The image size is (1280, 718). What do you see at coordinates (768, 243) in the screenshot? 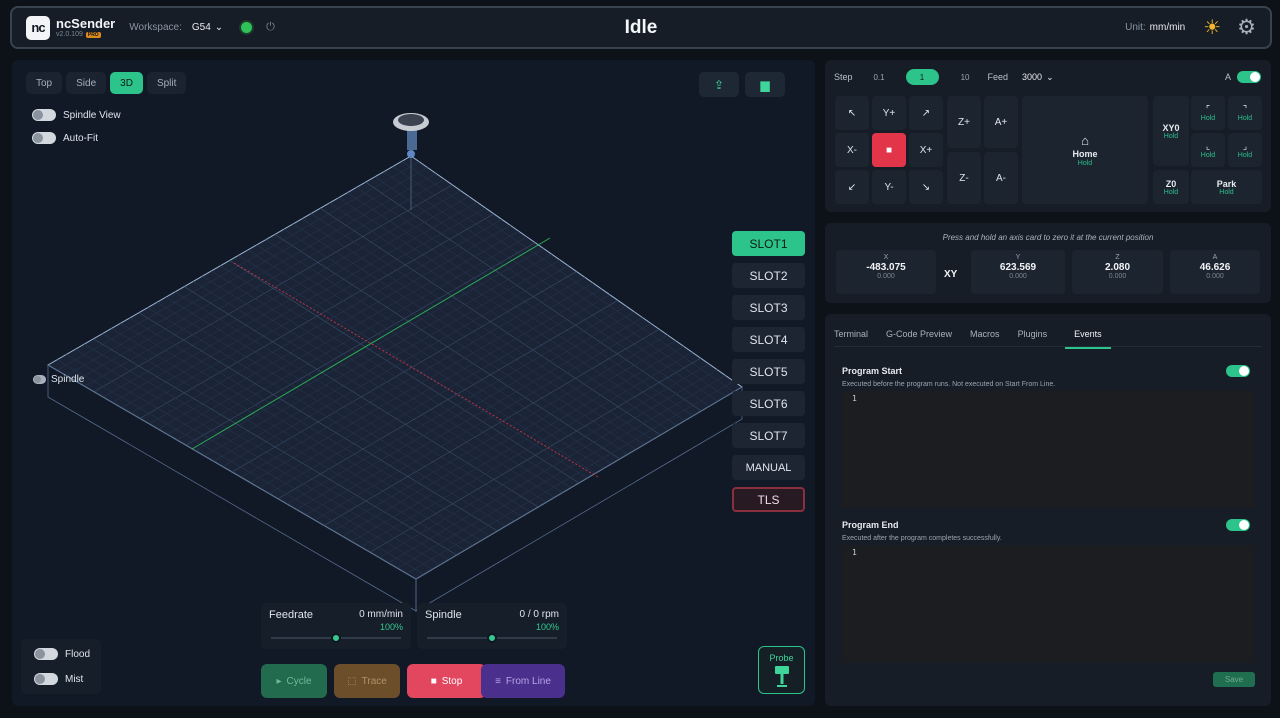
I see `slot-1-button: SLOT1` at bounding box center [768, 243].